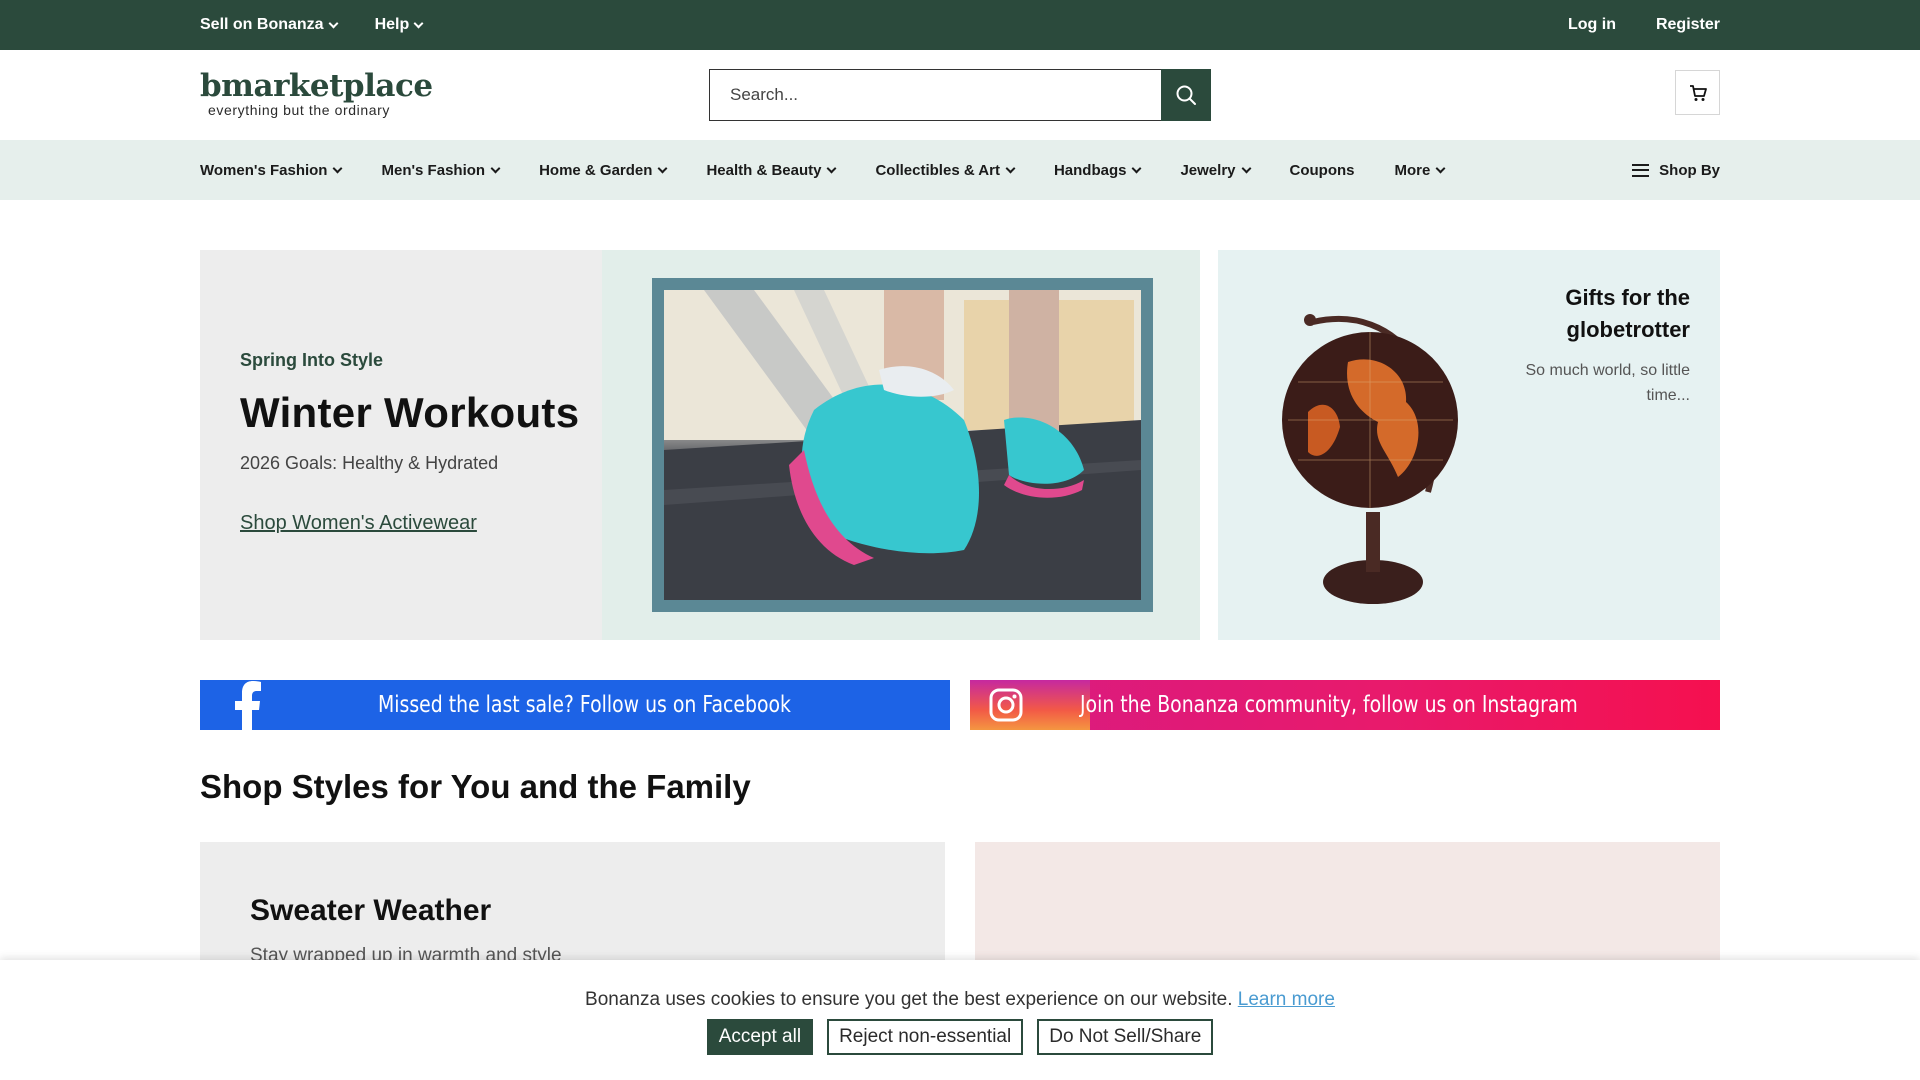 The width and height of the screenshot is (1920, 1080). I want to click on nav-mens-fashion: Men's Fashion, so click(441, 170).